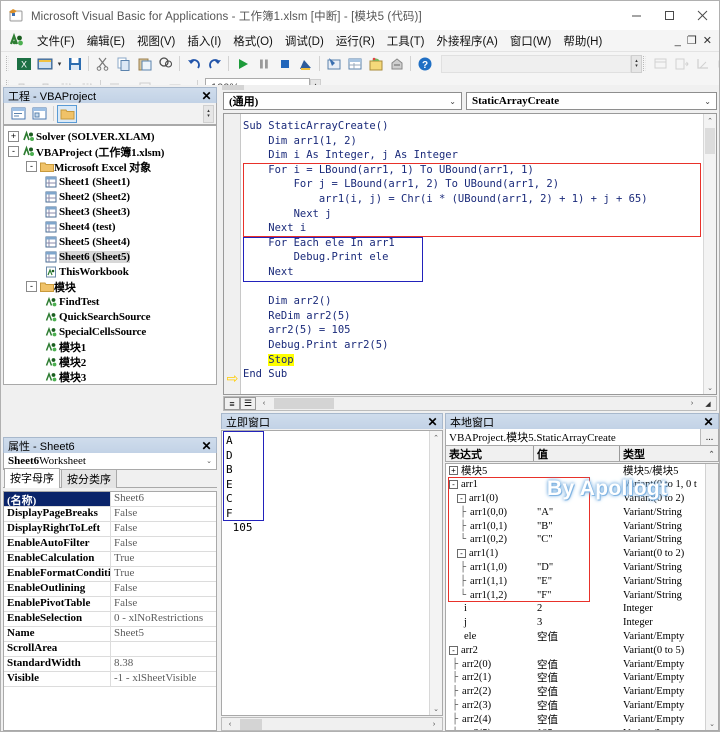 This screenshot has width=720, height=732. I want to click on property-row: ScrollArea, so click(110, 649).